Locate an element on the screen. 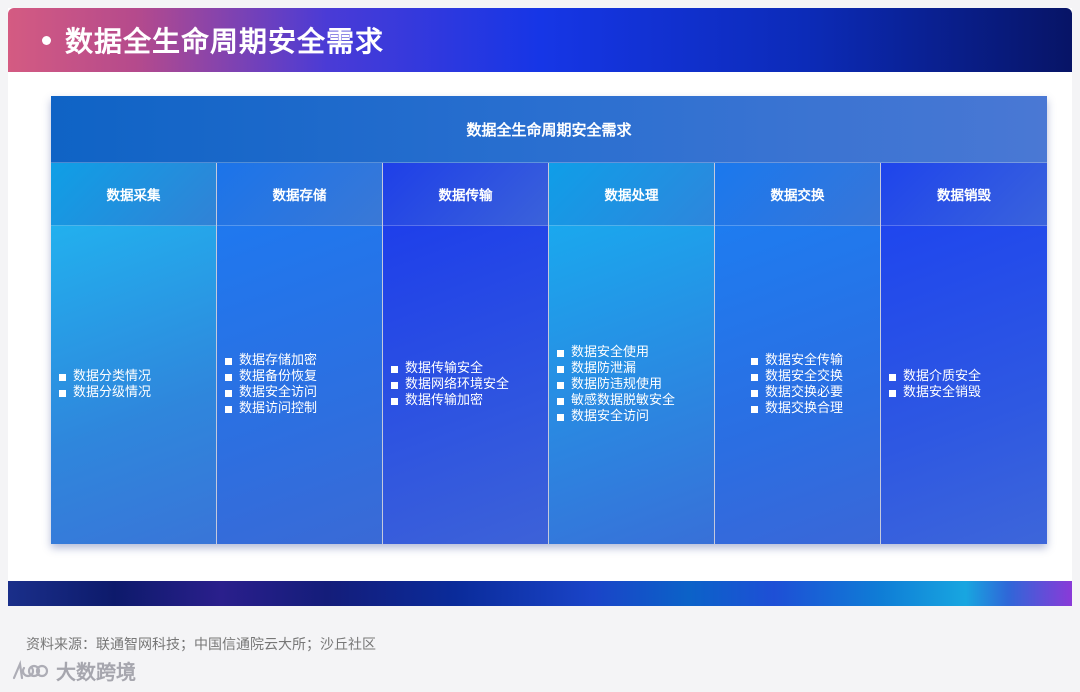 The image size is (1080, 692). stage-column-transmission: 数据传输 数据传输安全 数据网络环境安全 数据传输加密 is located at coordinates (466, 353).